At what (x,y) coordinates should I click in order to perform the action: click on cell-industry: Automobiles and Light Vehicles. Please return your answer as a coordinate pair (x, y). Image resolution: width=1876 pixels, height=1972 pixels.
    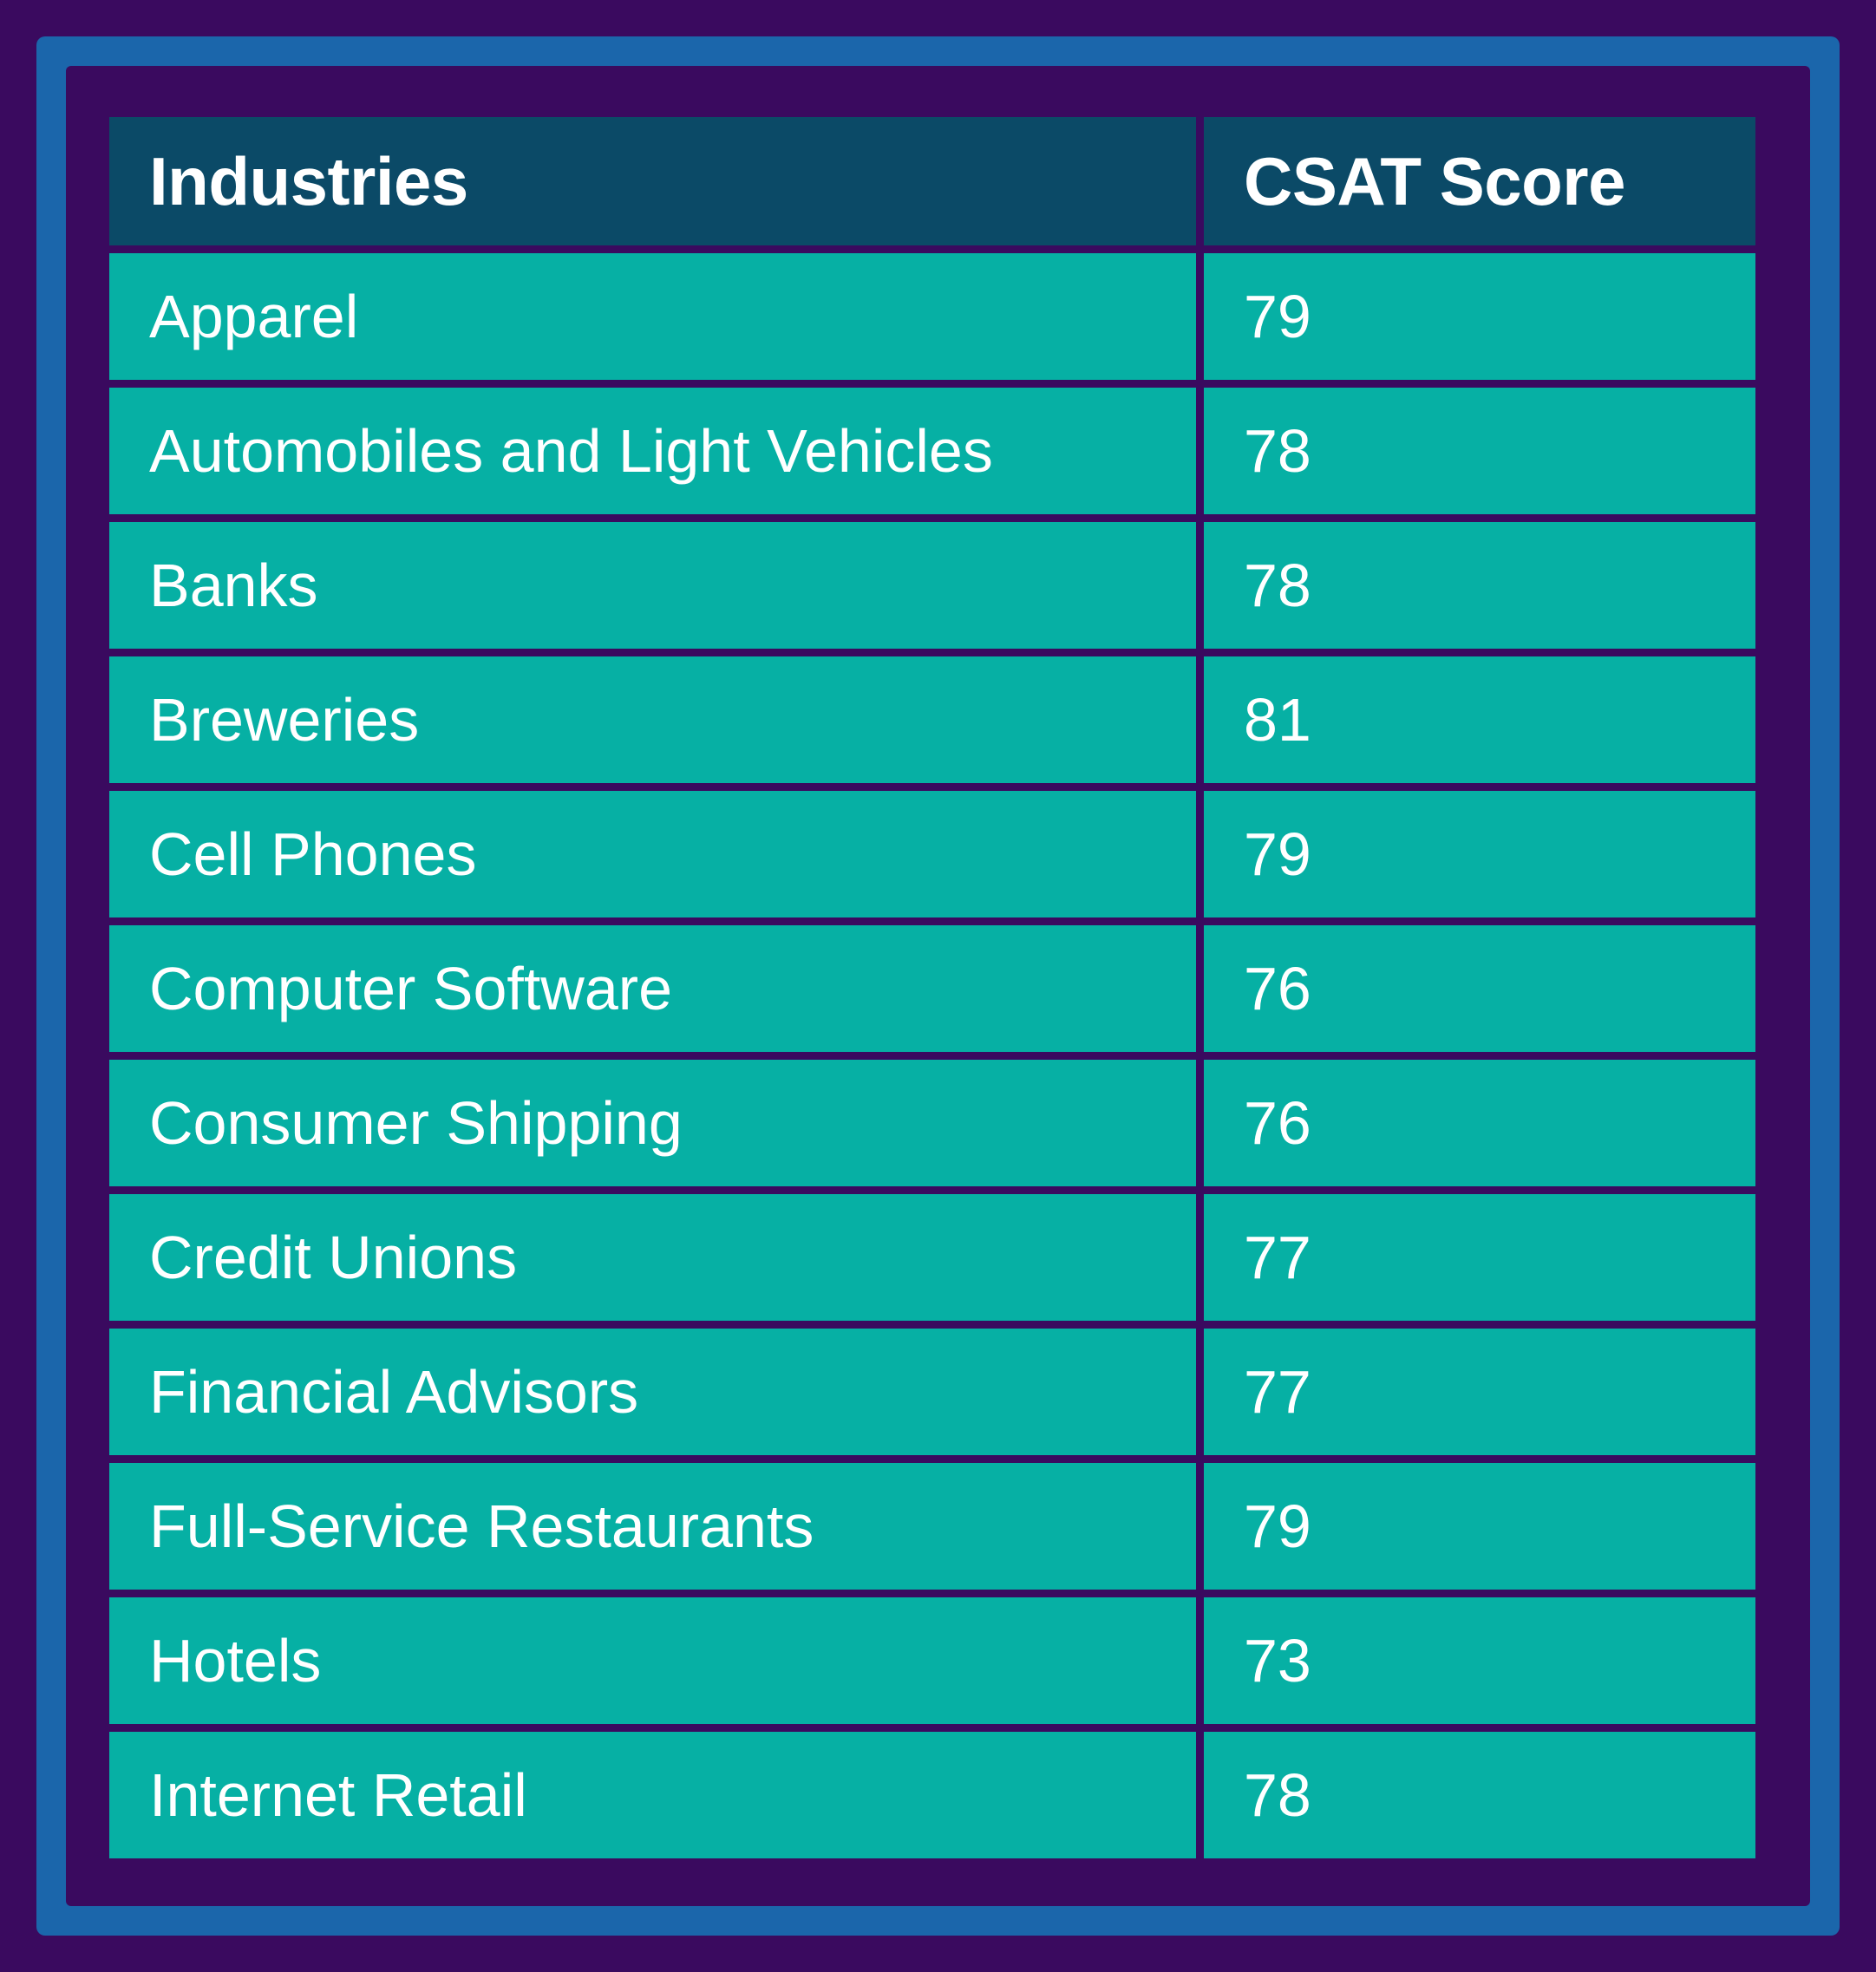
    Looking at the image, I should click on (653, 451).